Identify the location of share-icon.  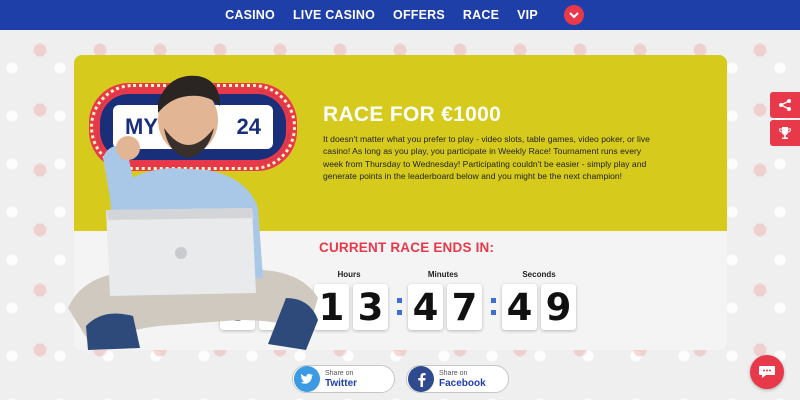
(785, 105).